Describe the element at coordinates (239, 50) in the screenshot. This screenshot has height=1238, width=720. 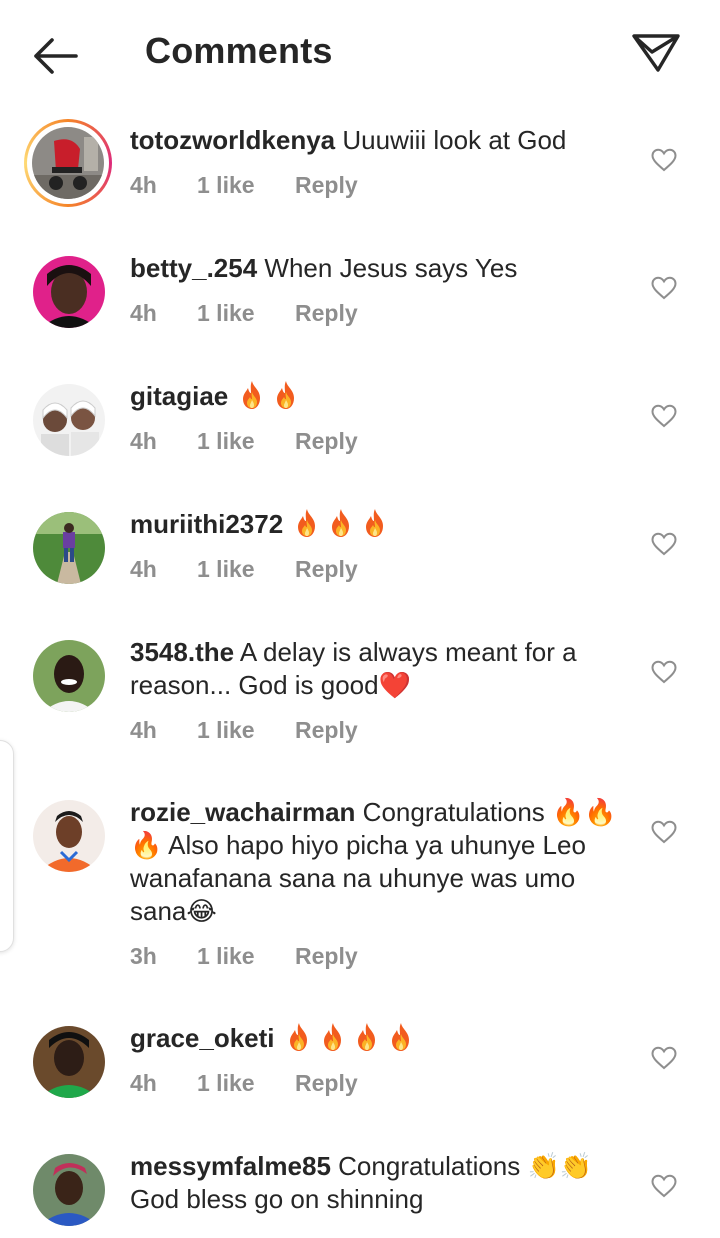
I see `page-title: Comments` at that location.